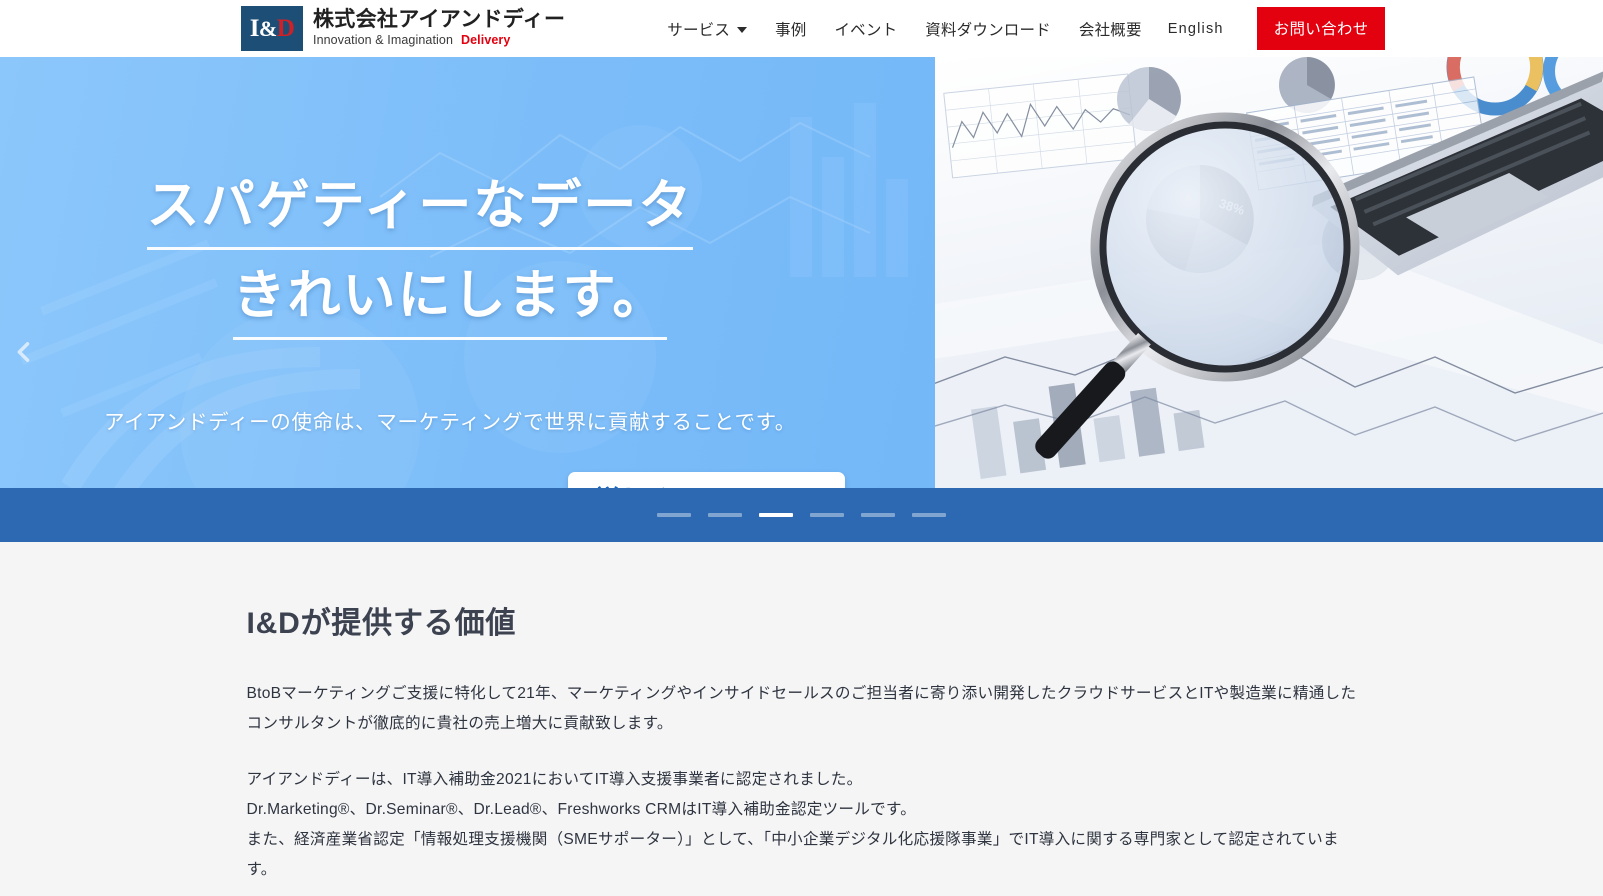 Image resolution: width=1603 pixels, height=896 pixels. I want to click on hero-cta-label: 詳しくはコチラ, so click(687, 484).